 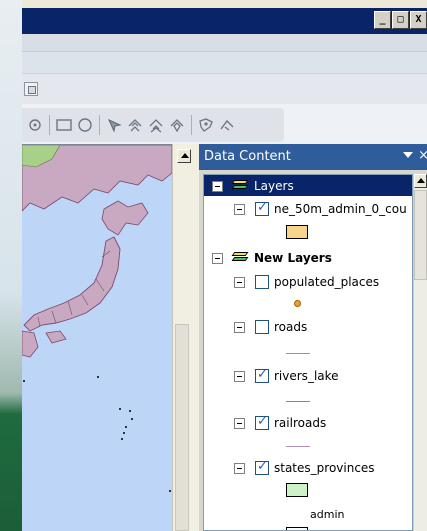 I want to click on measure-icon, so click(x=227, y=125).